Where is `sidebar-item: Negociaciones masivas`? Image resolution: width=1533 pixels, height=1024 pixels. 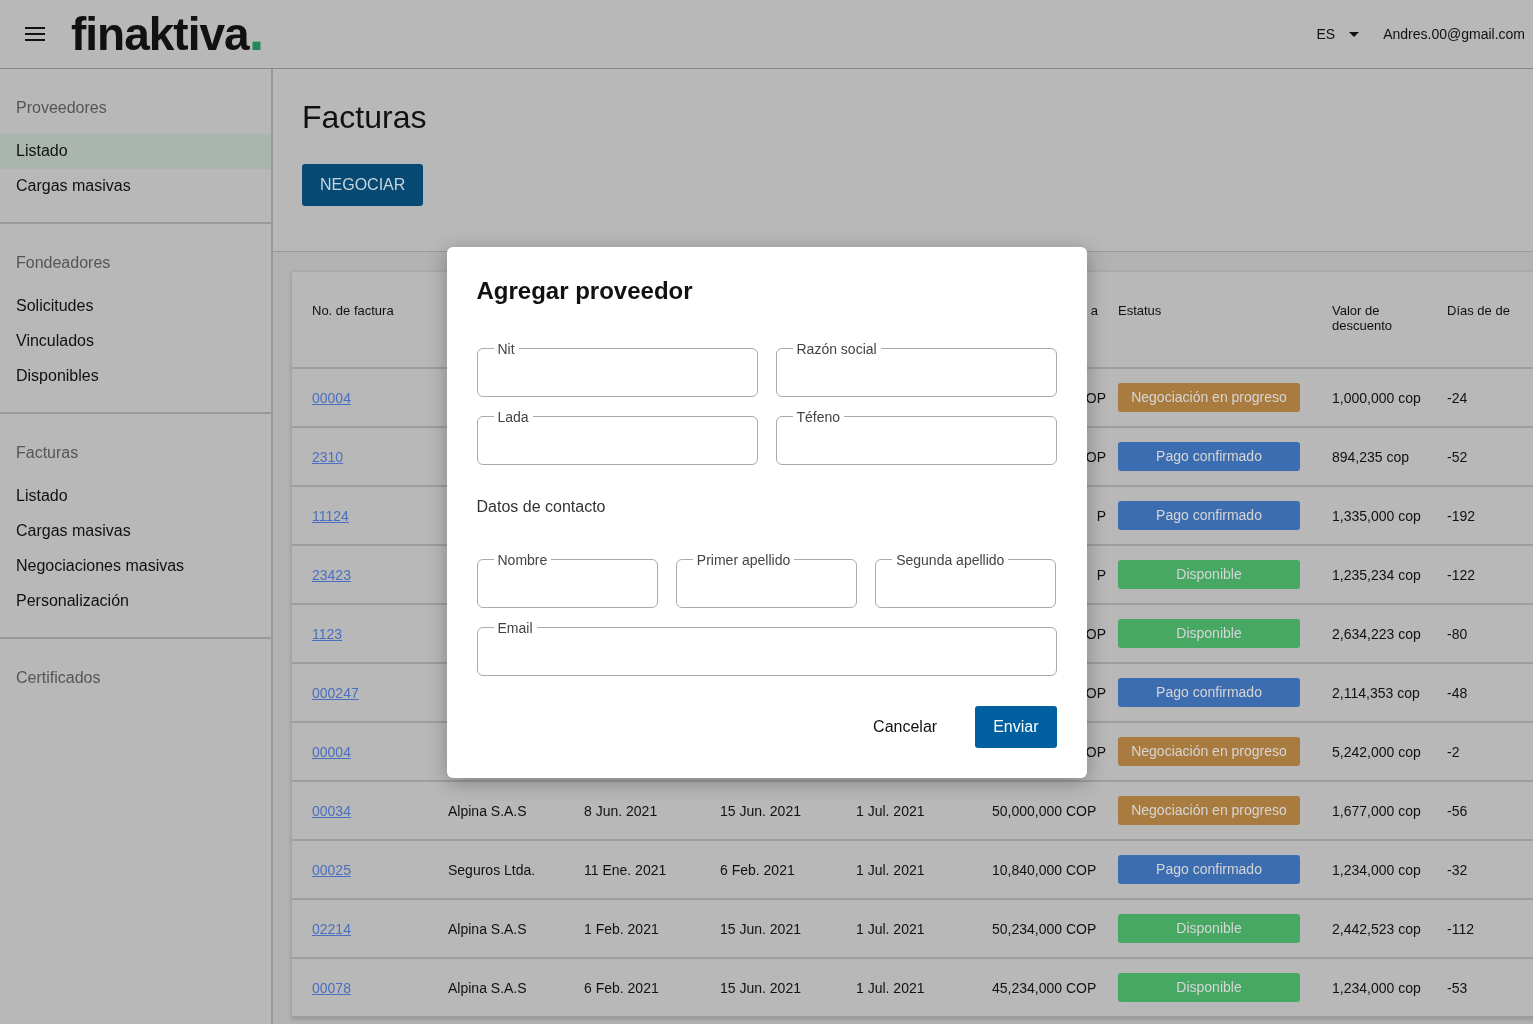
sidebar-item: Negociaciones masivas is located at coordinates (135, 566).